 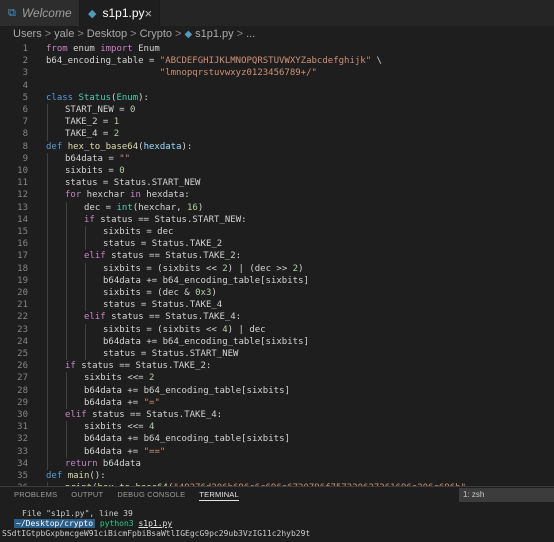 What do you see at coordinates (89, 134) in the screenshot?
I see `code-token: TAKE_4 =` at bounding box center [89, 134].